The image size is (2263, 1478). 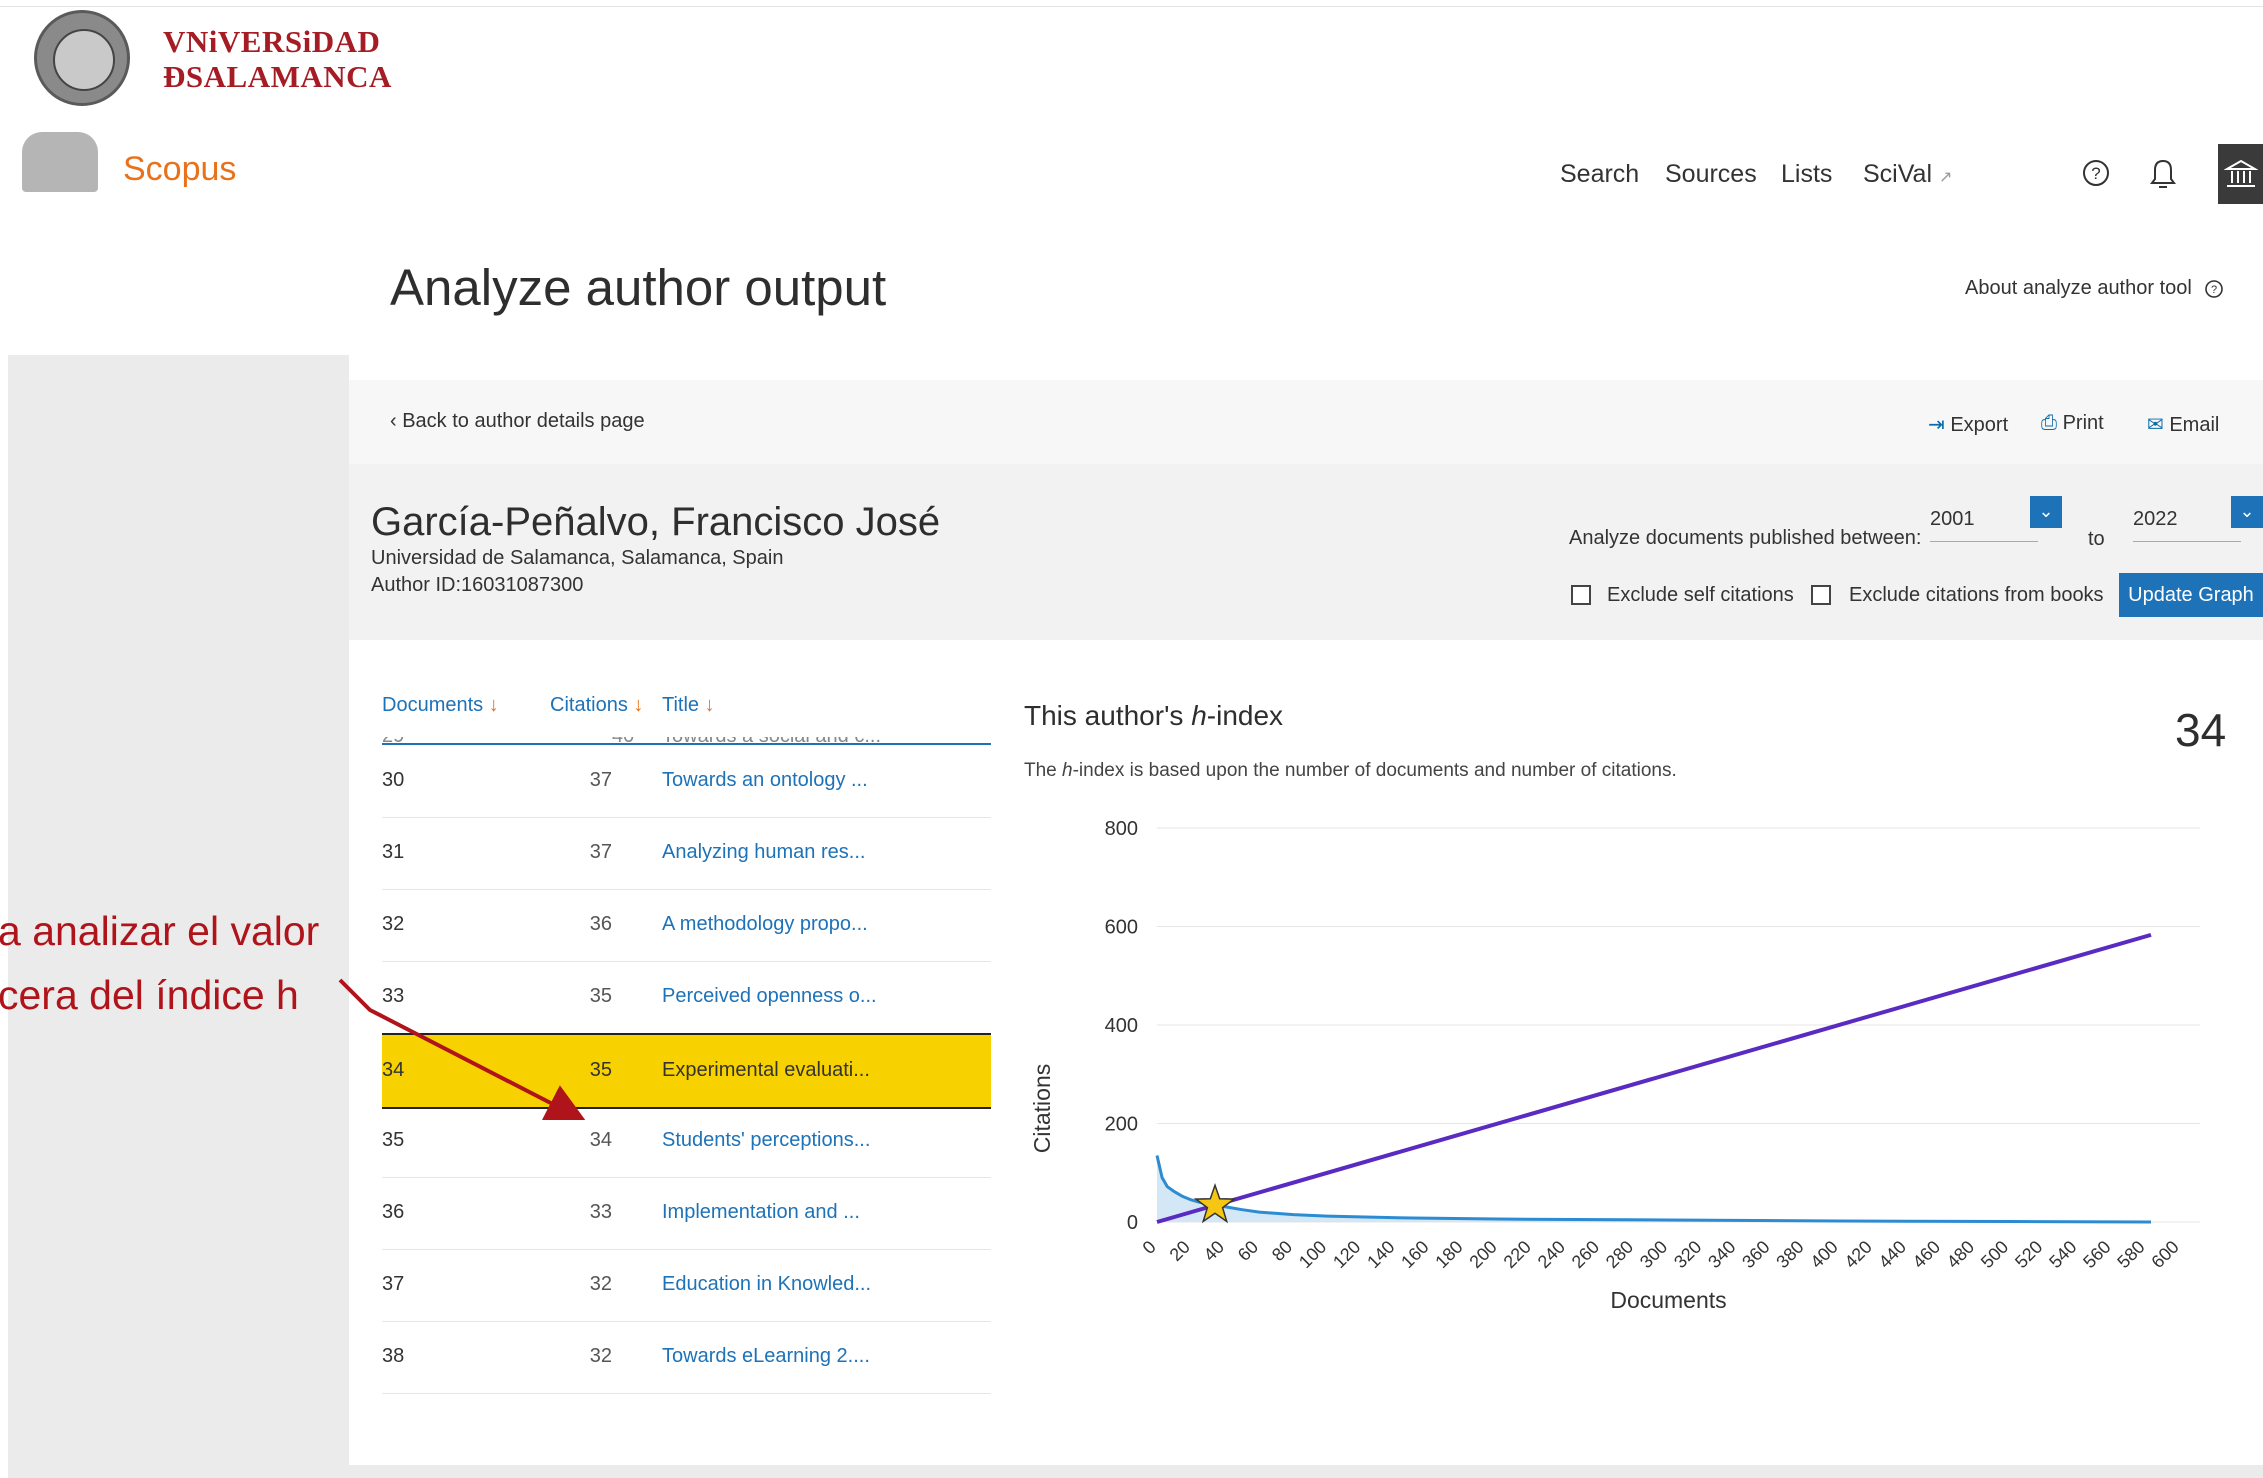 I want to click on hindex-title-prefix: This author's, so click(x=1108, y=715).